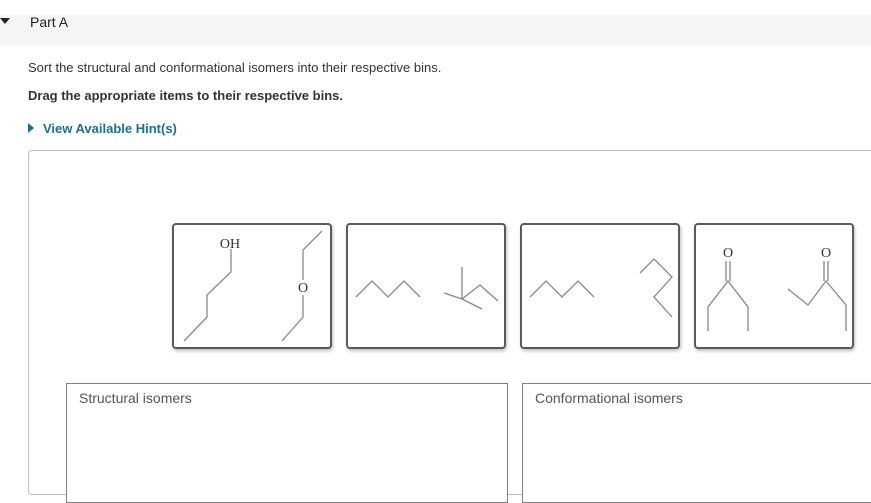  Describe the element at coordinates (230, 244) in the screenshot. I see `atom-label: OH` at that location.